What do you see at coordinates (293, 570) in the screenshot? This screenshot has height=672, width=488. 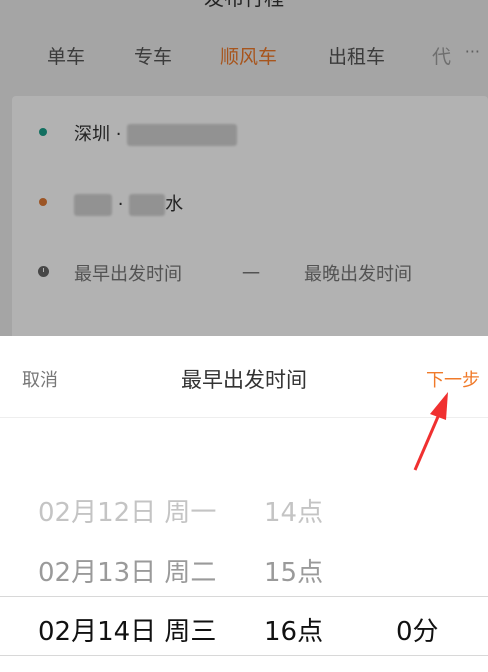 I see `hour-option: 15点` at bounding box center [293, 570].